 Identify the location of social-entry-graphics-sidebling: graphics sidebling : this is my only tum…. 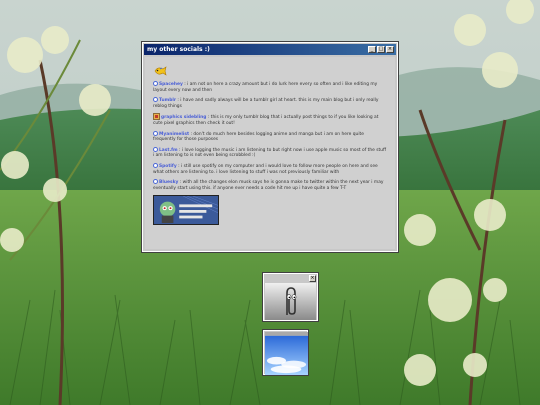
(270, 119).